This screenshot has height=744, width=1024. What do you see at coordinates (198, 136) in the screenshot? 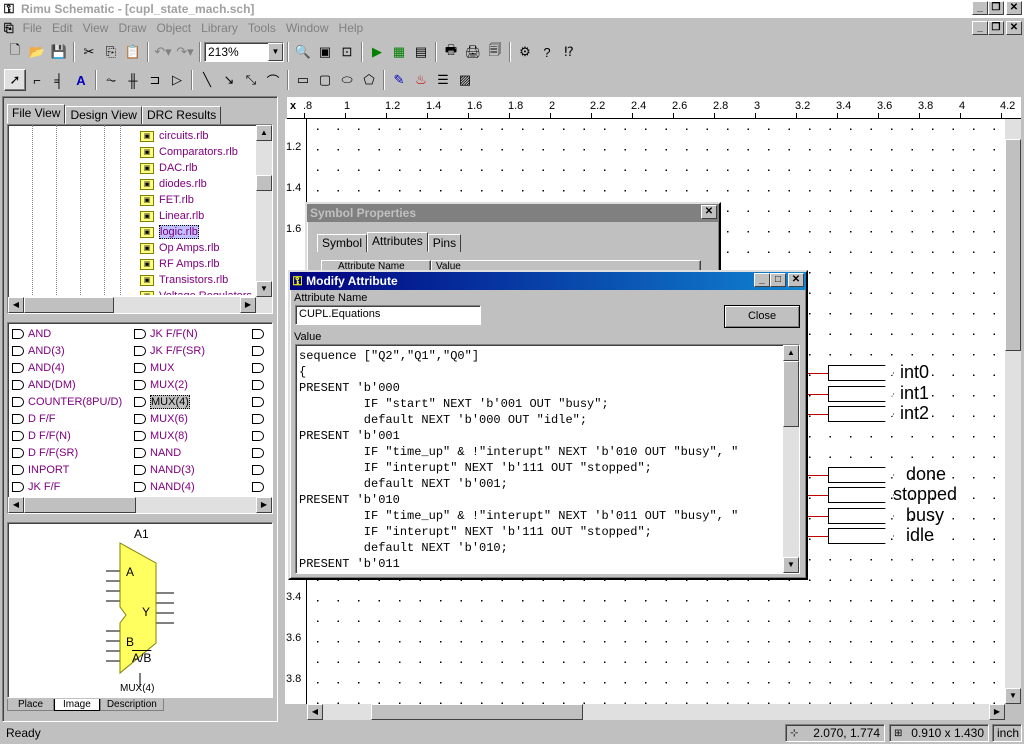
I see `library-item: ▣ circuits.rlb` at bounding box center [198, 136].